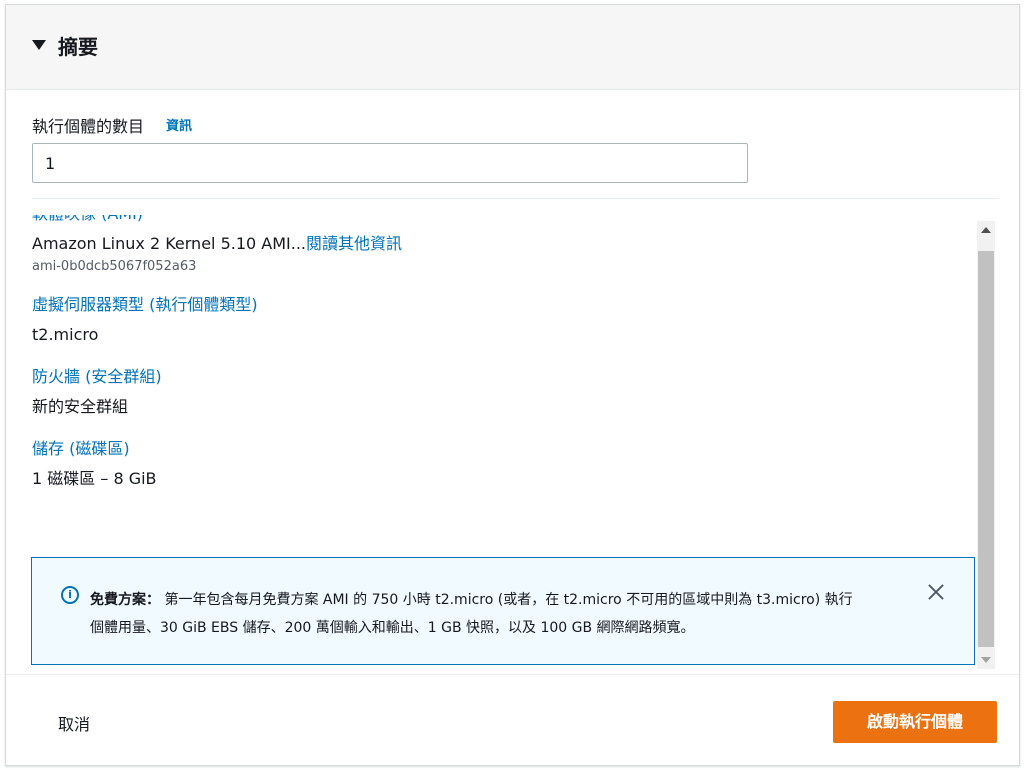 This screenshot has height=770, width=1024. I want to click on instance-type-value: t2.micro, so click(65, 334).